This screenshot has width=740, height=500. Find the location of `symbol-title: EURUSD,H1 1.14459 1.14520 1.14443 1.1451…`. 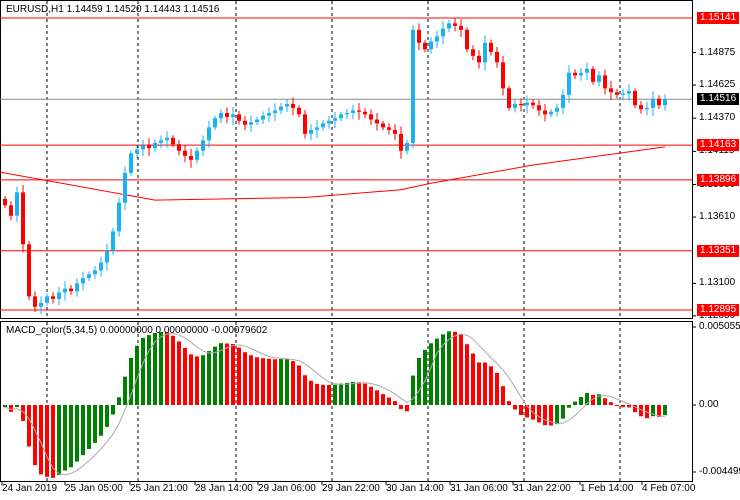

symbol-title: EURUSD,H1 1.14459 1.14520 1.14443 1.1451… is located at coordinates (113, 9).